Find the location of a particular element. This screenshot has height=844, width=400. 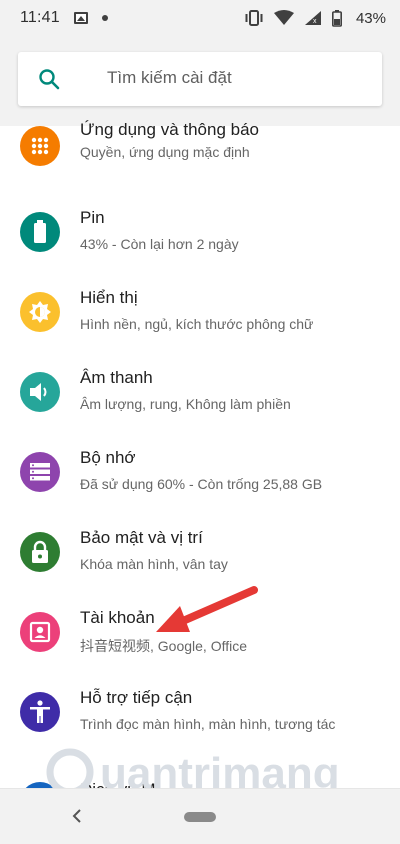

battery-icon is located at coordinates (40, 232).